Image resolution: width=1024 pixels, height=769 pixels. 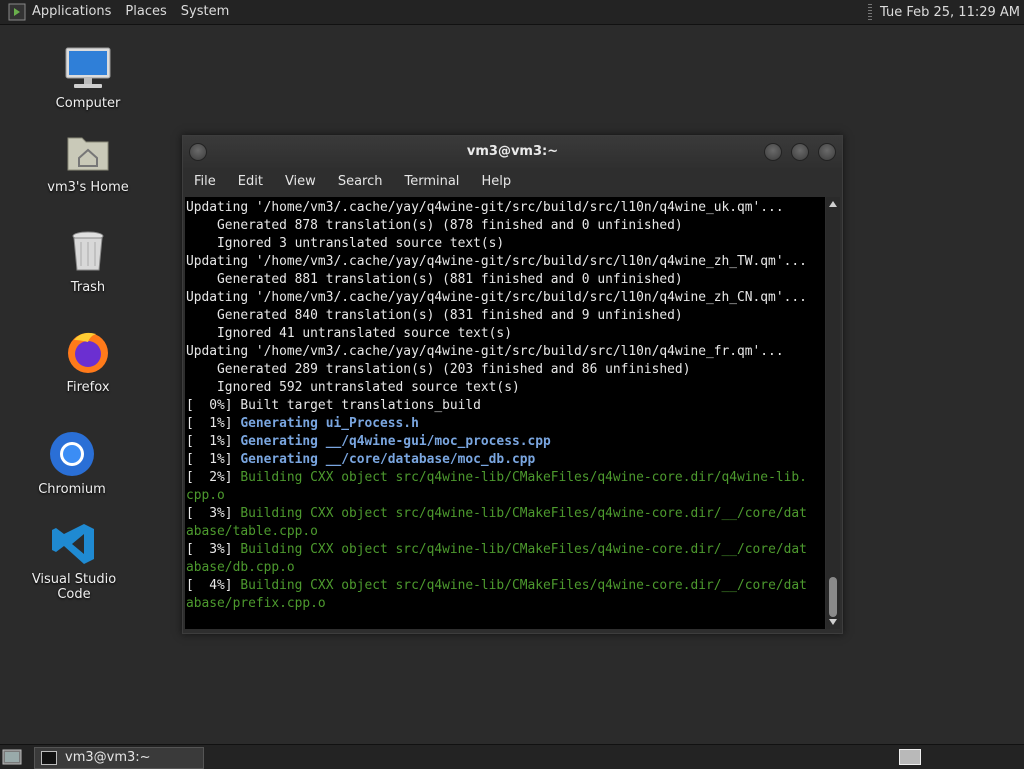 I want to click on window-titlebar: vm3@vm3:~, so click(x=512, y=152).